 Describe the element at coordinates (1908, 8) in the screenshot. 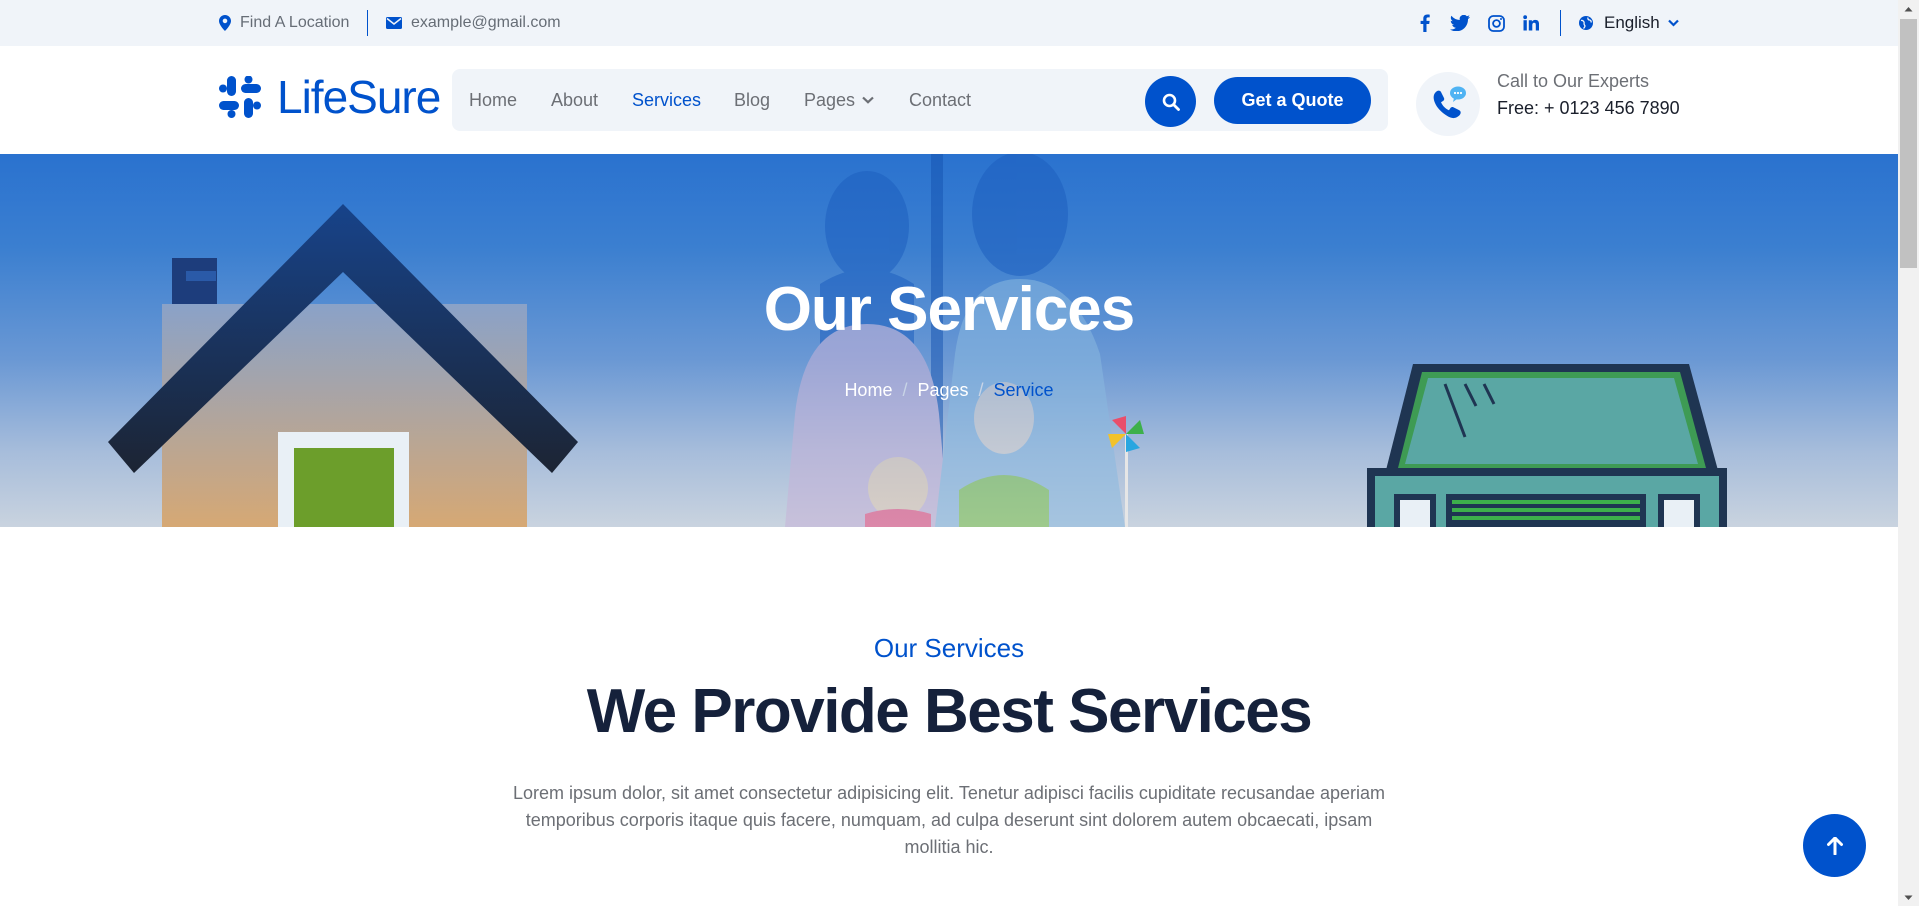

I see `scroll-up-arrow` at that location.